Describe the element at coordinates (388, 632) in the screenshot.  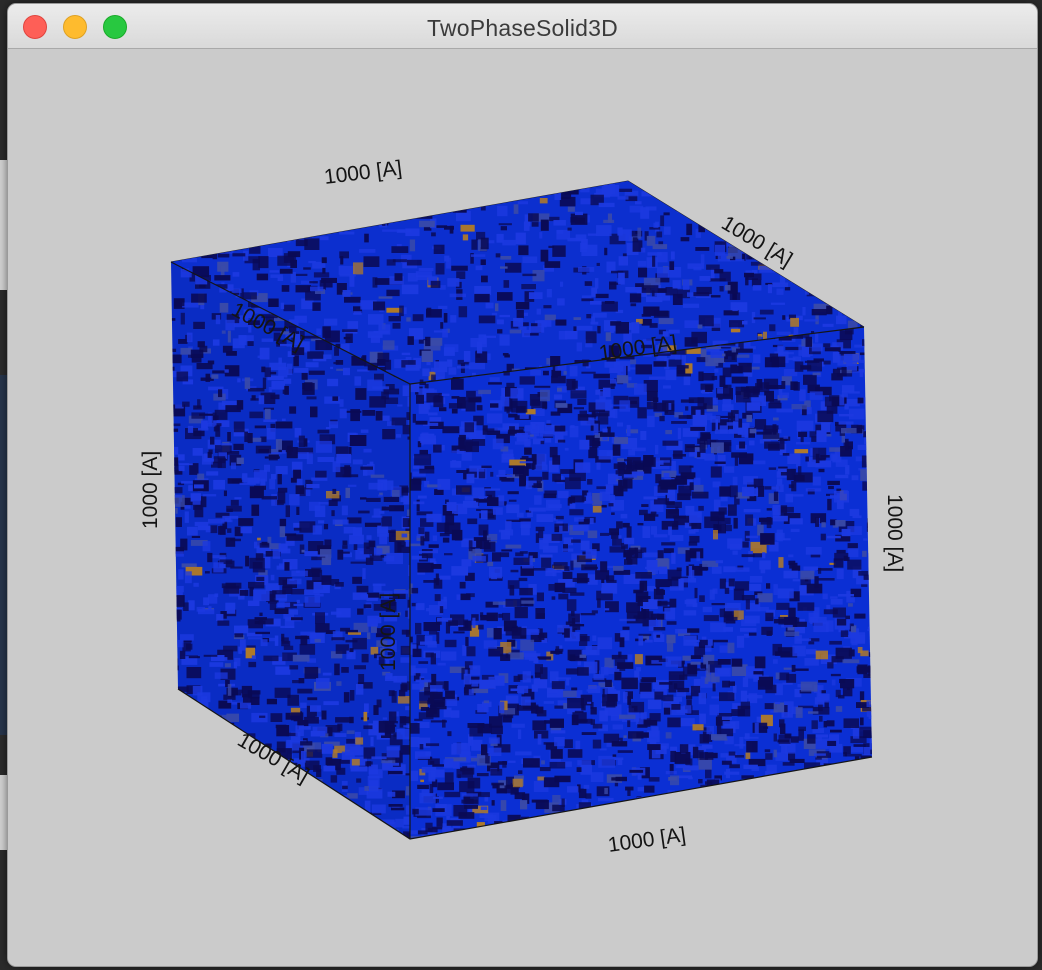
I see `axis-label-front-vertical: 1000 [A]` at that location.